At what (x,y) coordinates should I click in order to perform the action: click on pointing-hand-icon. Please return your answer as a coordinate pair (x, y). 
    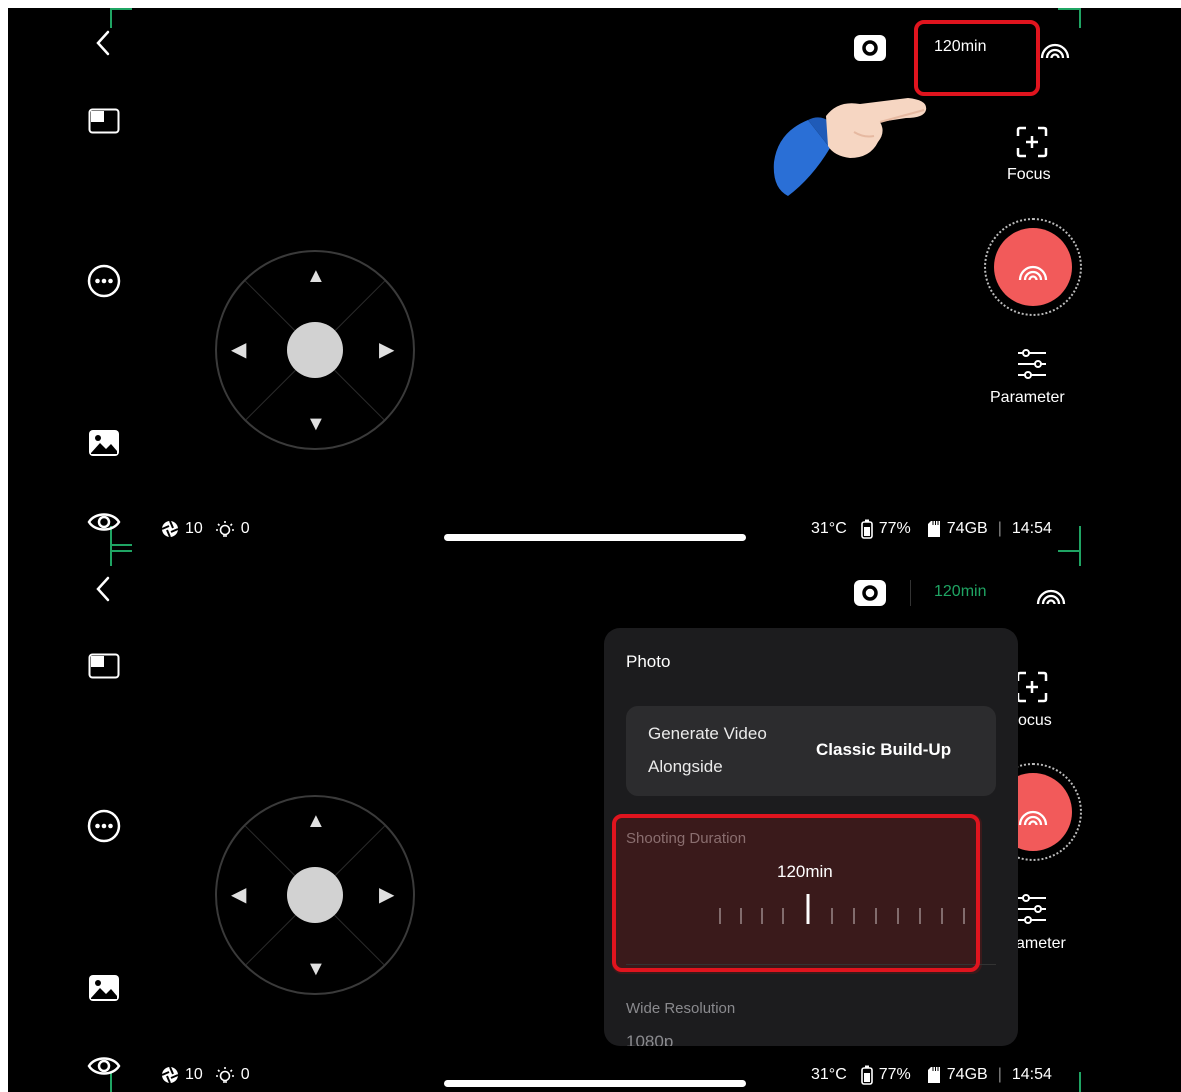
    Looking at the image, I should click on (853, 147).